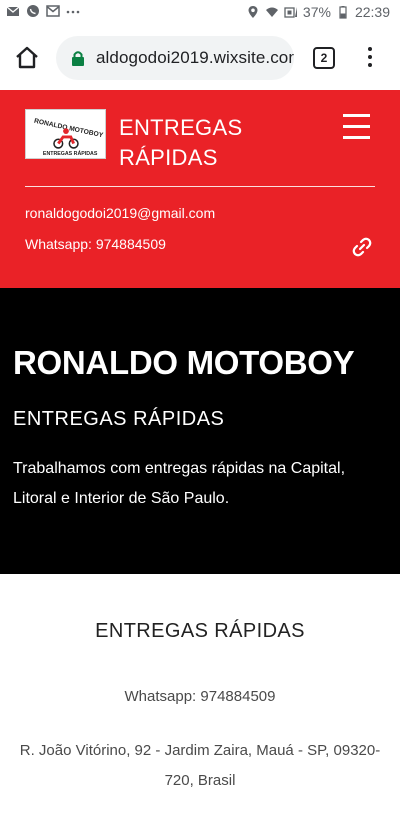  Describe the element at coordinates (362, 247) in the screenshot. I see `link-icon` at that location.